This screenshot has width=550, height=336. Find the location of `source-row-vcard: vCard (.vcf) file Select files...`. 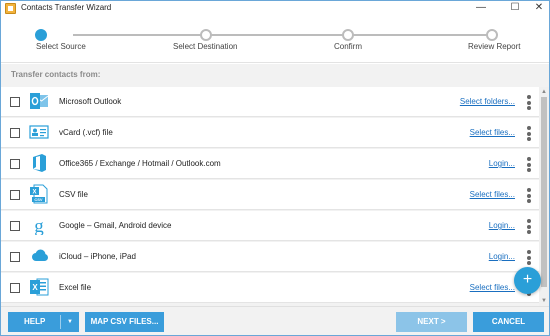

source-row-vcard: vCard (.vcf) file Select files... is located at coordinates (270, 133).